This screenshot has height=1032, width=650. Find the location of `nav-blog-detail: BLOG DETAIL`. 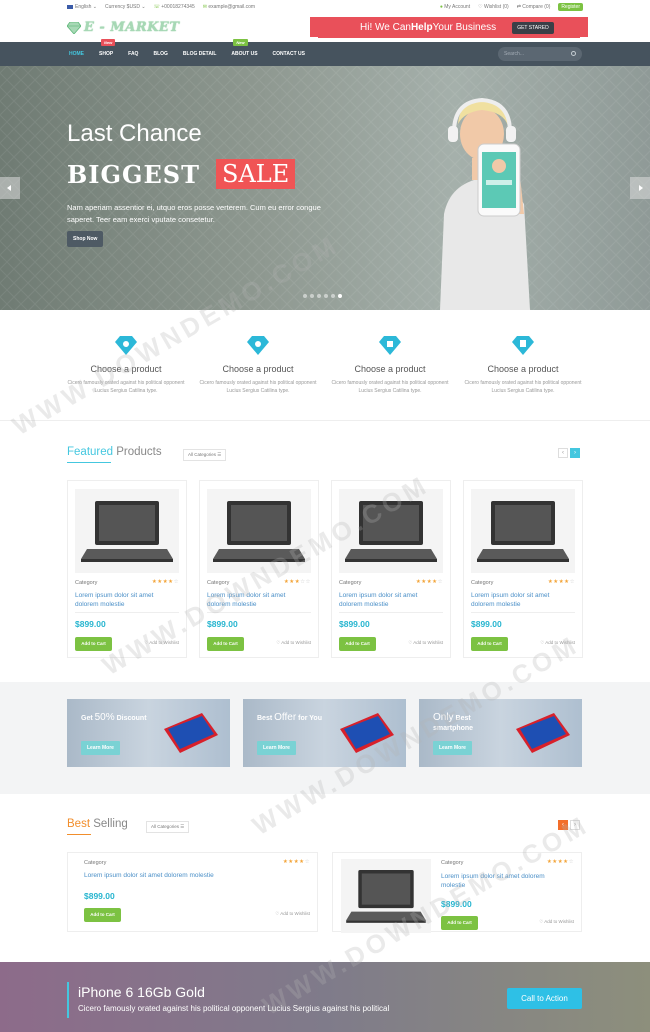

nav-blog-detail: BLOG DETAIL is located at coordinates (200, 54).